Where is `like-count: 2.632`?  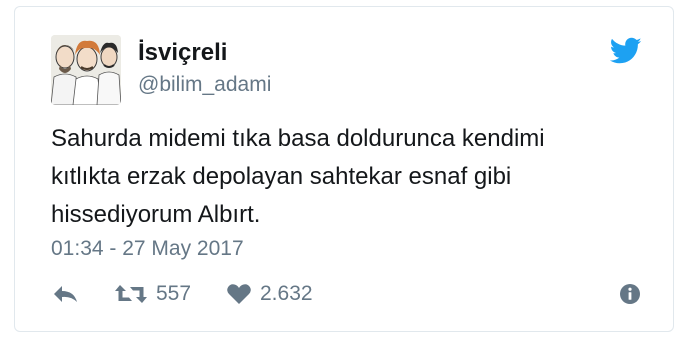
like-count: 2.632 is located at coordinates (286, 293).